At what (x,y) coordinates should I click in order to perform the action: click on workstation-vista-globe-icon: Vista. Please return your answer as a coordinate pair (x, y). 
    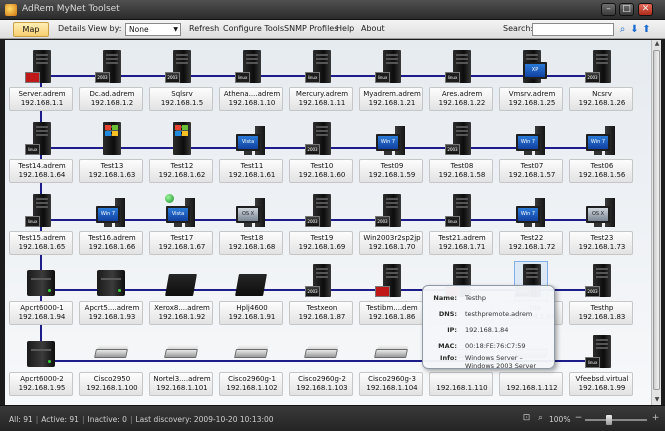
    Looking at the image, I should click on (181, 211).